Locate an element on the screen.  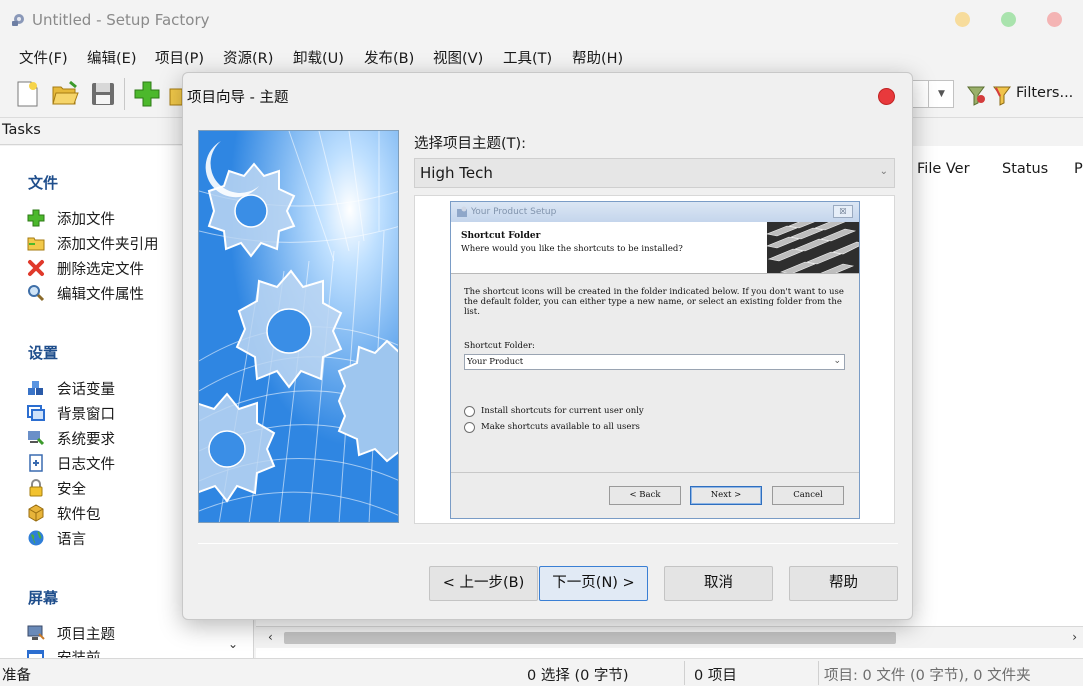
system-requirements-icon is located at coordinates (36, 438).